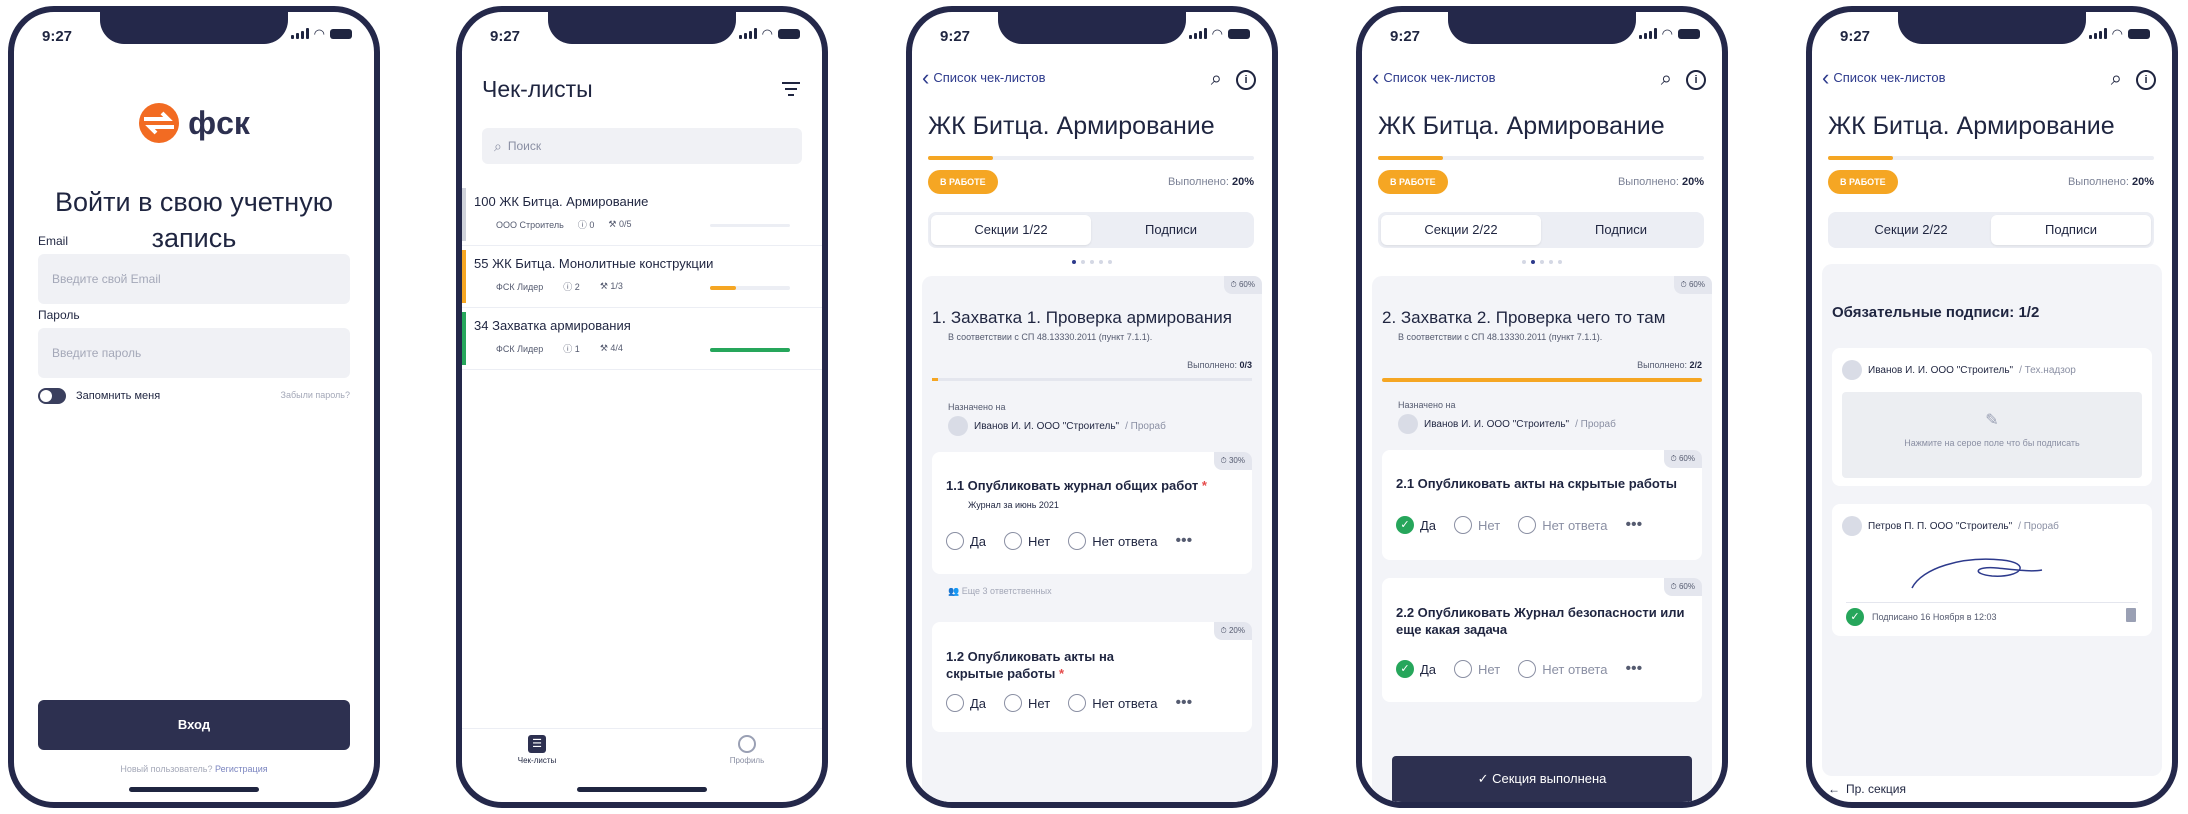 This screenshot has height=814, width=2188. Describe the element at coordinates (59, 315) in the screenshot. I see `password-label: Пароль` at that location.